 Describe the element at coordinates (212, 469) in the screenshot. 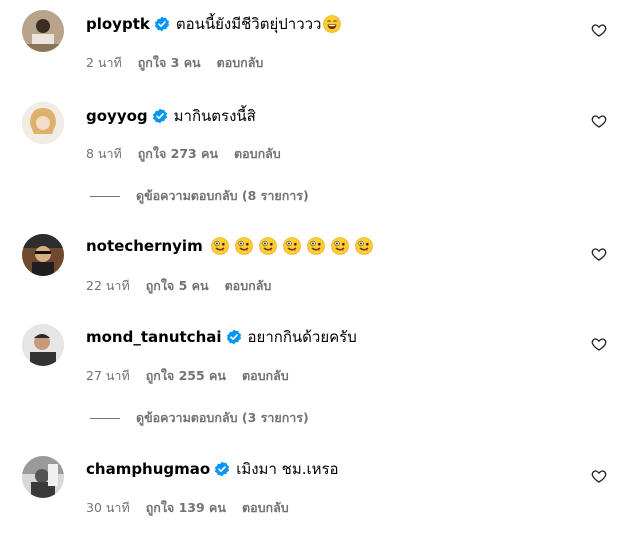

I see `comment-header: champhugmao เมิงมา ชม.เหรอ` at that location.